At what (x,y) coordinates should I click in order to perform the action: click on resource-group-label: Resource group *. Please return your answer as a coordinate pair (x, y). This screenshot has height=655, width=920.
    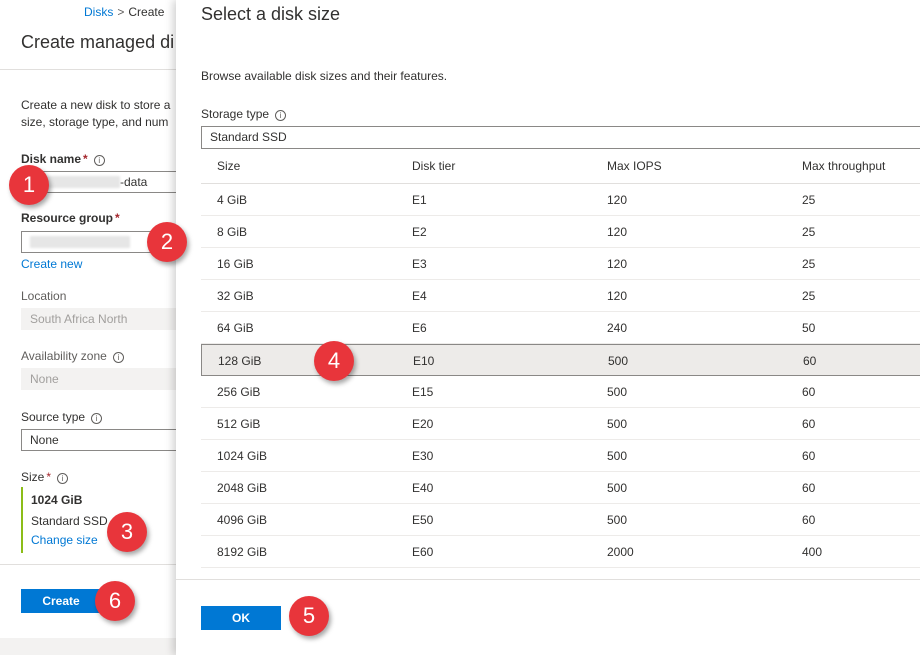
    Looking at the image, I should click on (70, 218).